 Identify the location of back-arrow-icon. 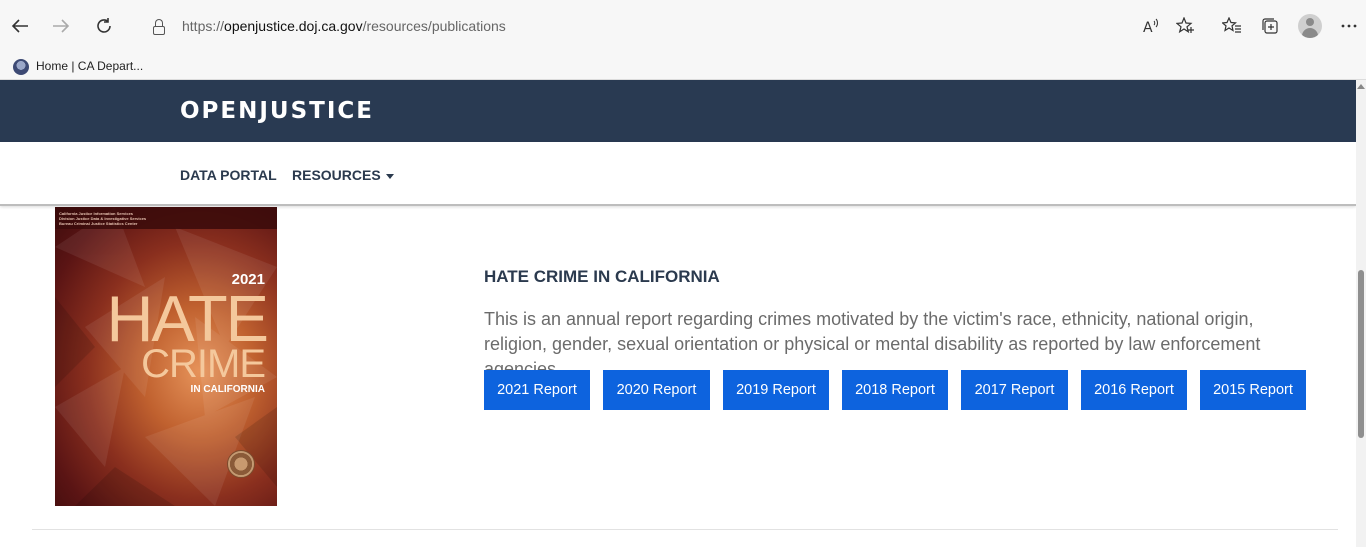
(20, 26).